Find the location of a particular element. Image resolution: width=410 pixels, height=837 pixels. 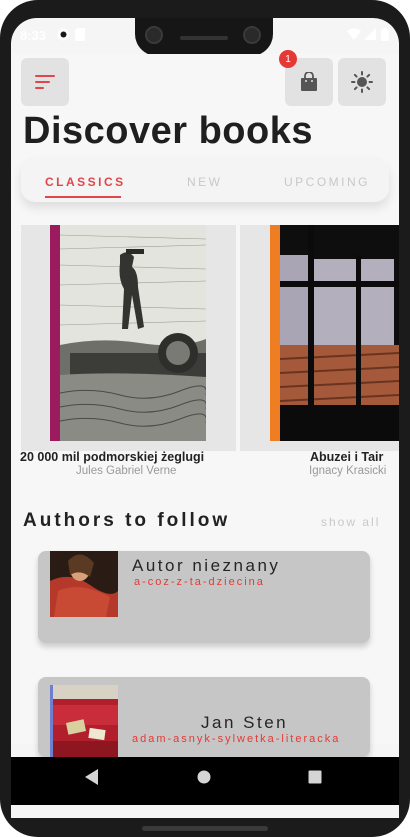

system-navigation-bar is located at coordinates (205, 781).